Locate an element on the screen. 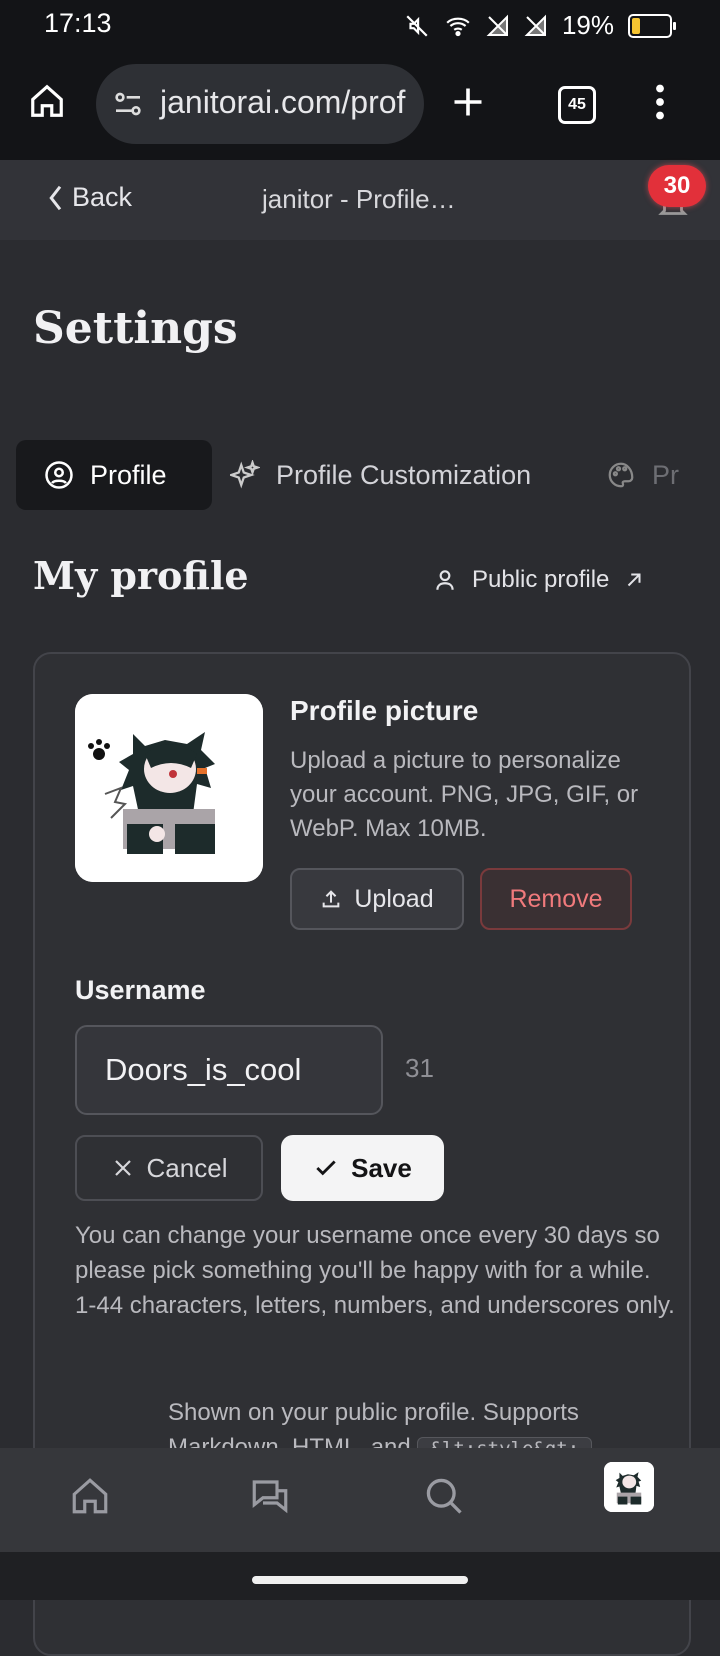 This screenshot has height=1656, width=720. external-arrow-icon is located at coordinates (634, 580).